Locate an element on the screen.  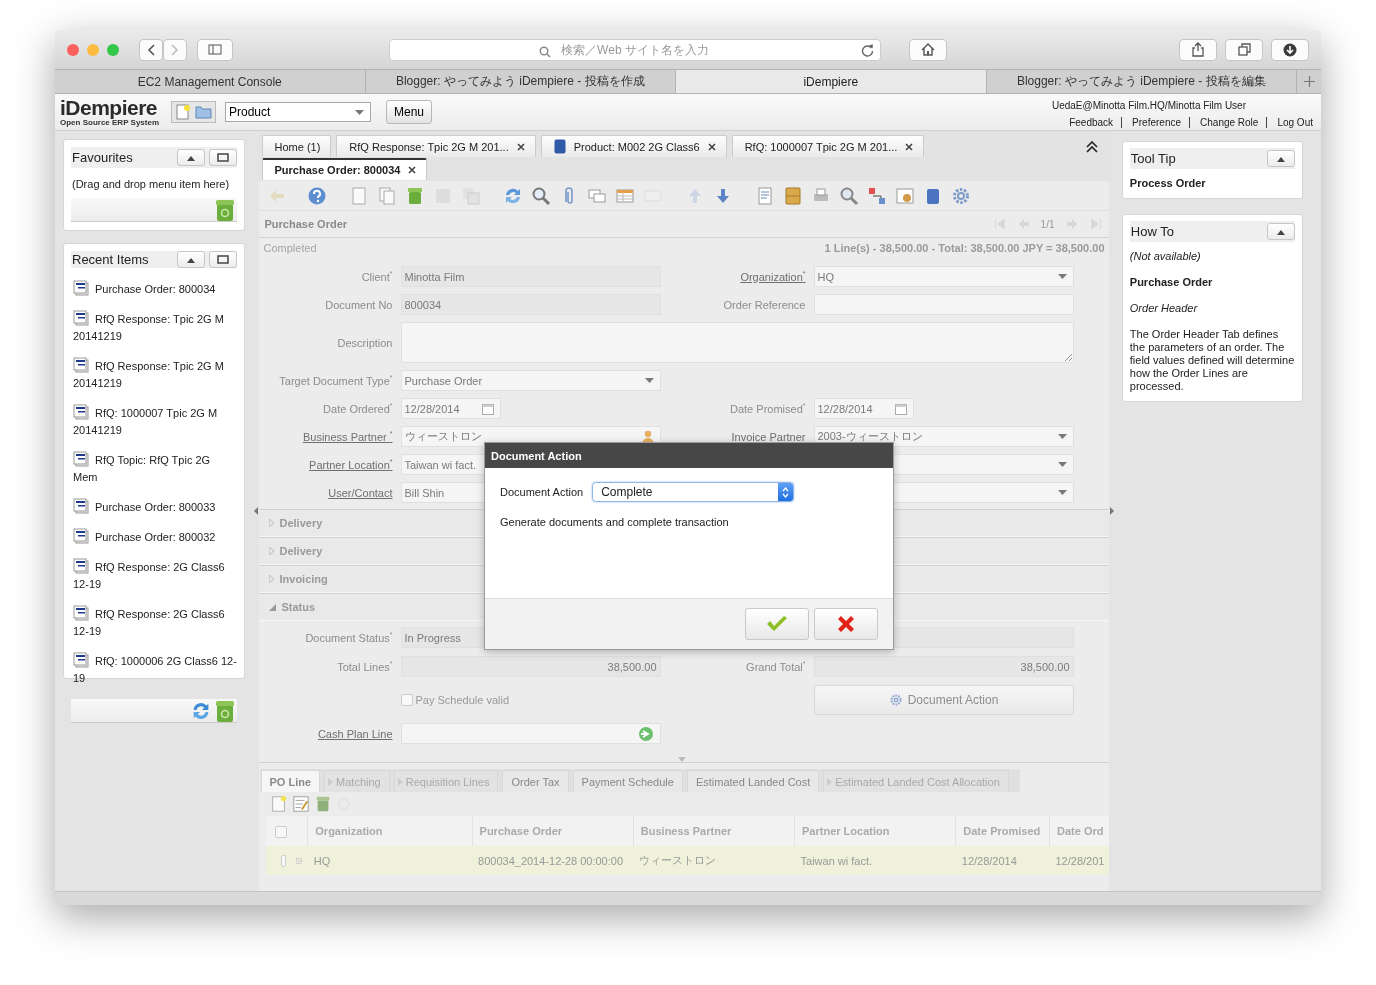
select-field: HQ is located at coordinates (943, 276).